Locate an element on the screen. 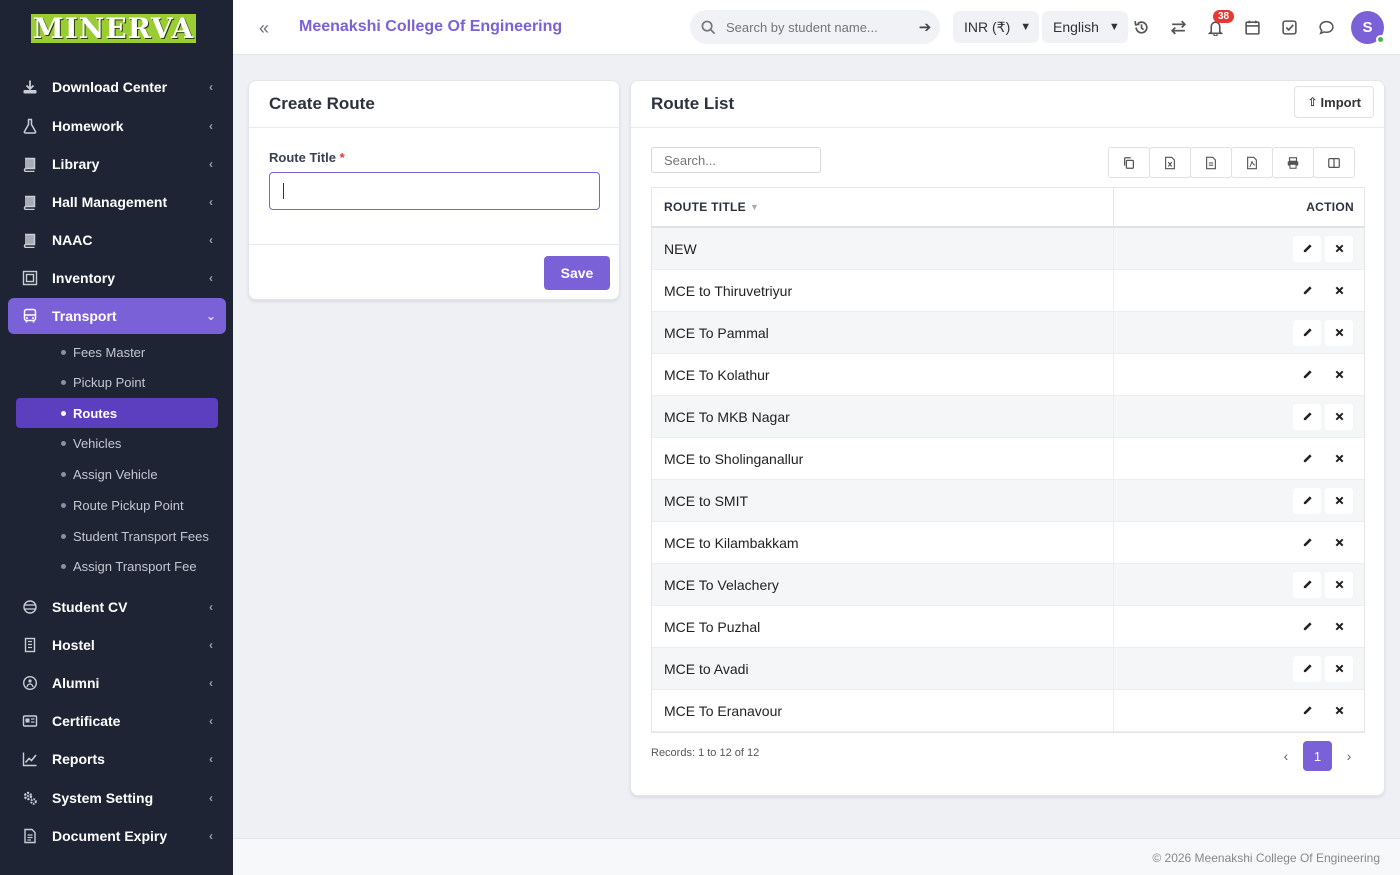  avatar-initial: S is located at coordinates (1367, 27).